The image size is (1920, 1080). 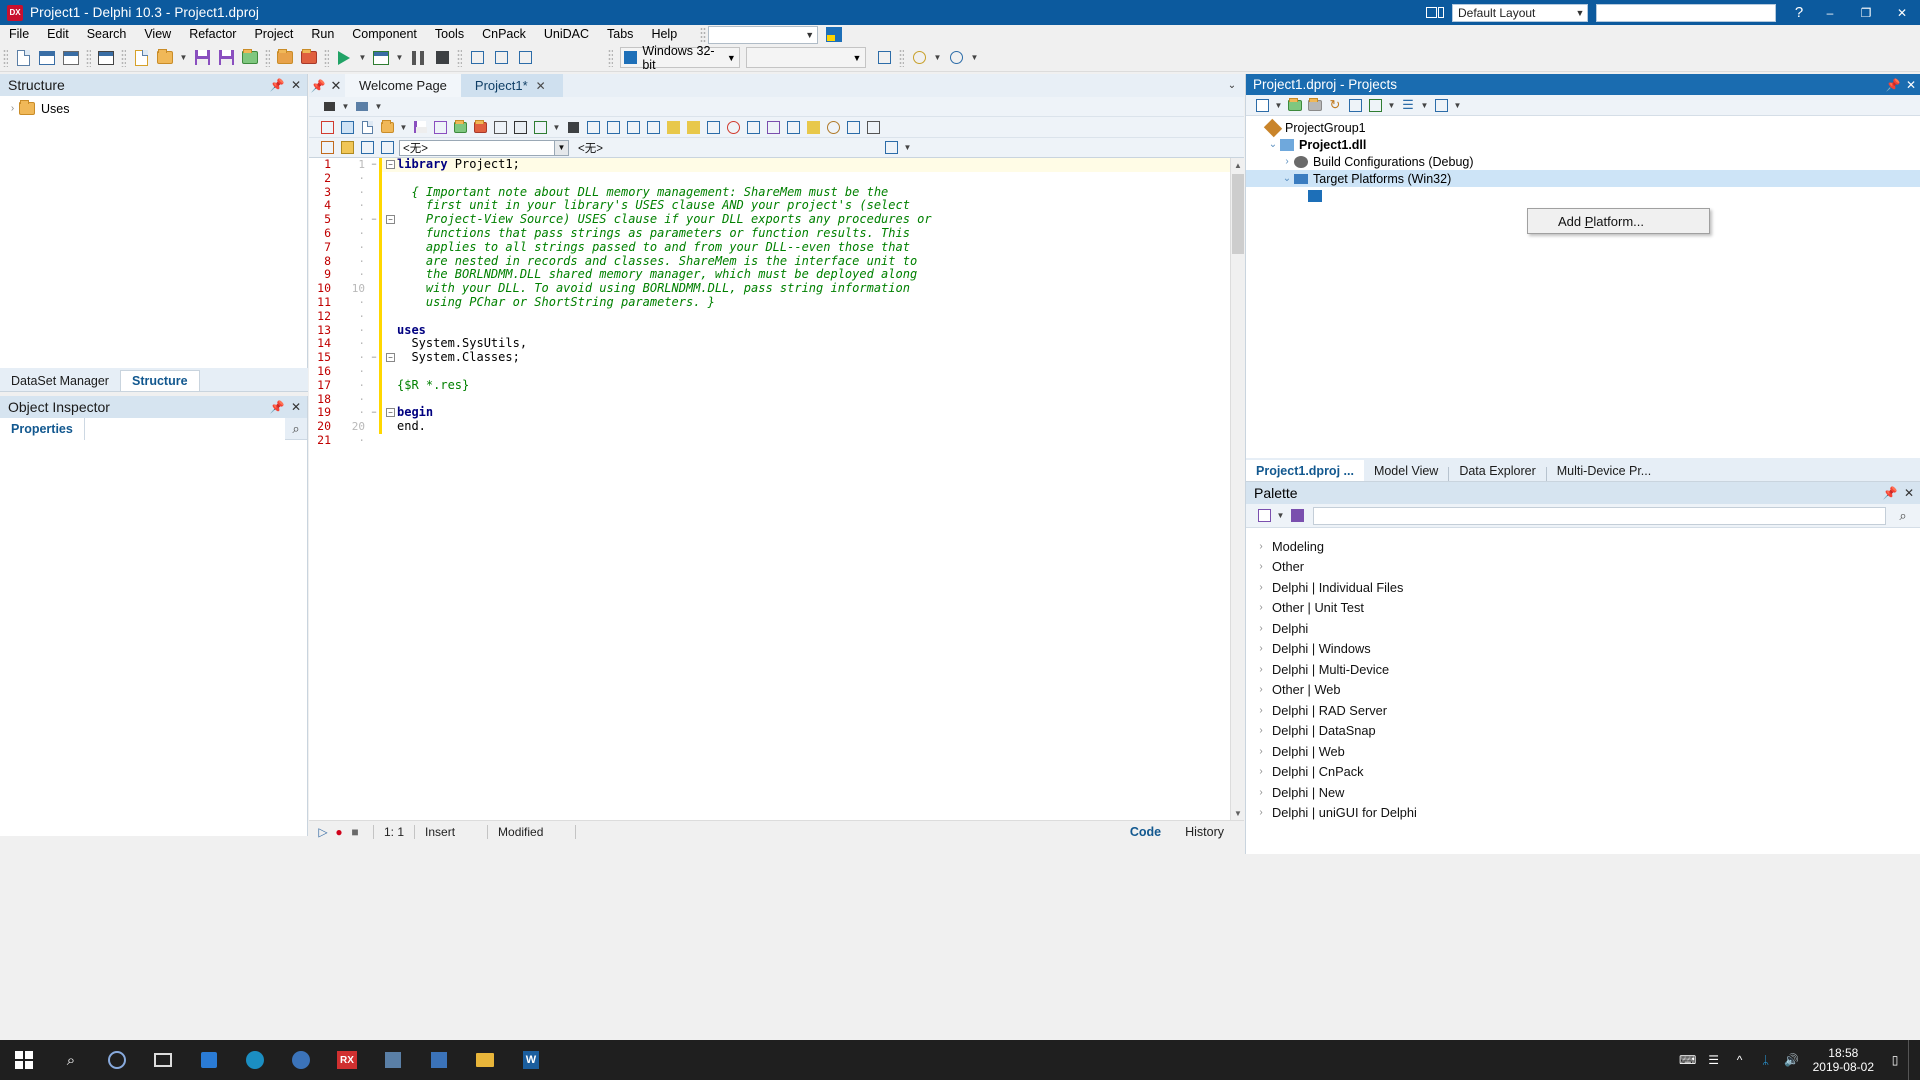 I want to click on build-button, so click(x=1355, y=105).